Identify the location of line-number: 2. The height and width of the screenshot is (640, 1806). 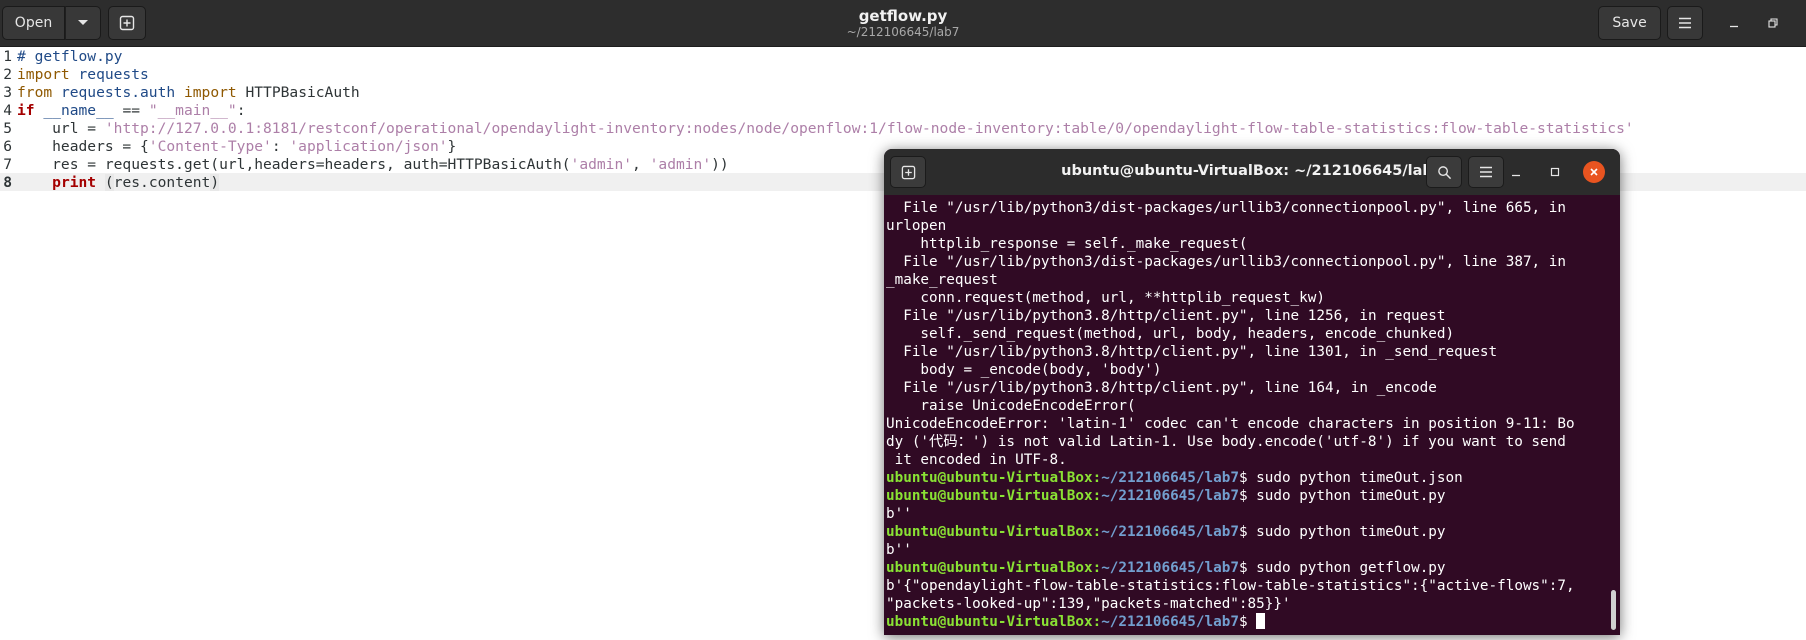
(7, 74).